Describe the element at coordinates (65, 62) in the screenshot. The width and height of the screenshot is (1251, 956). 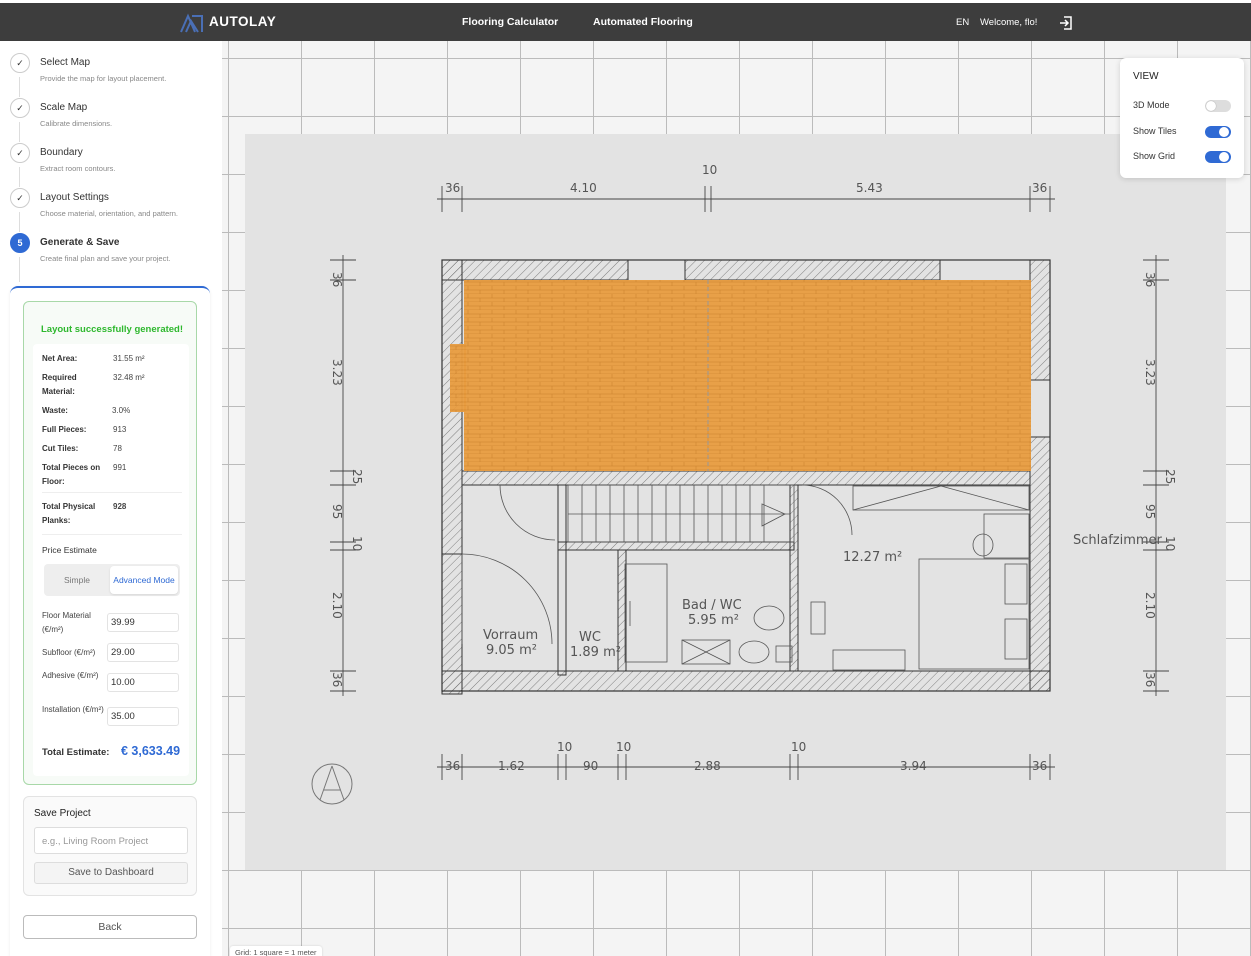
I see `step-title: Select Map` at that location.